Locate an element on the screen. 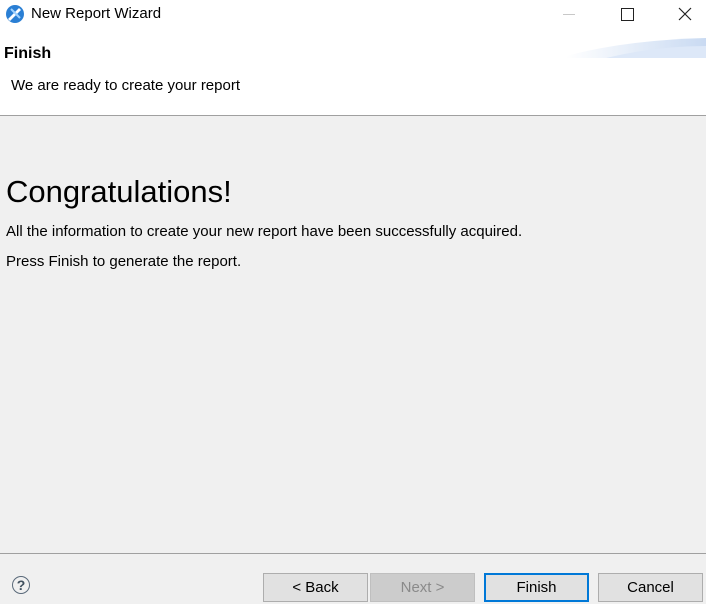  maximize-icon is located at coordinates (627, 14).